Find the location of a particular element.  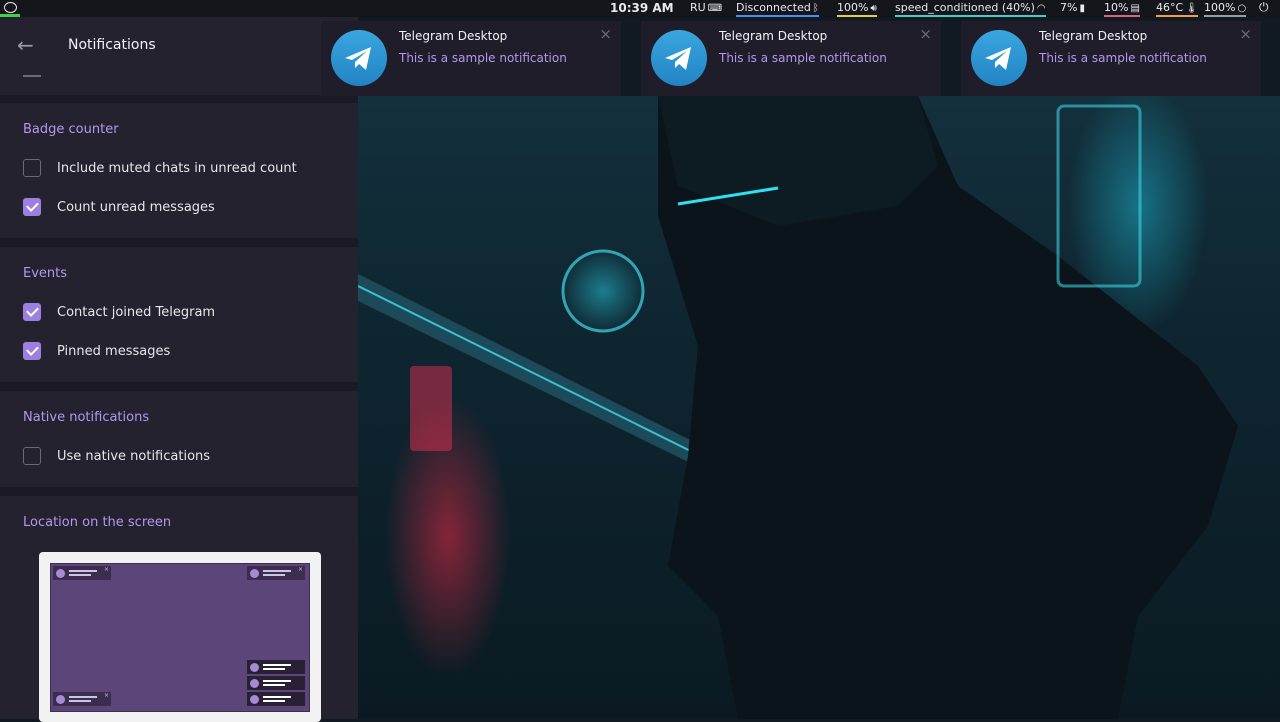

clock: 10:39 AM is located at coordinates (642, 8).